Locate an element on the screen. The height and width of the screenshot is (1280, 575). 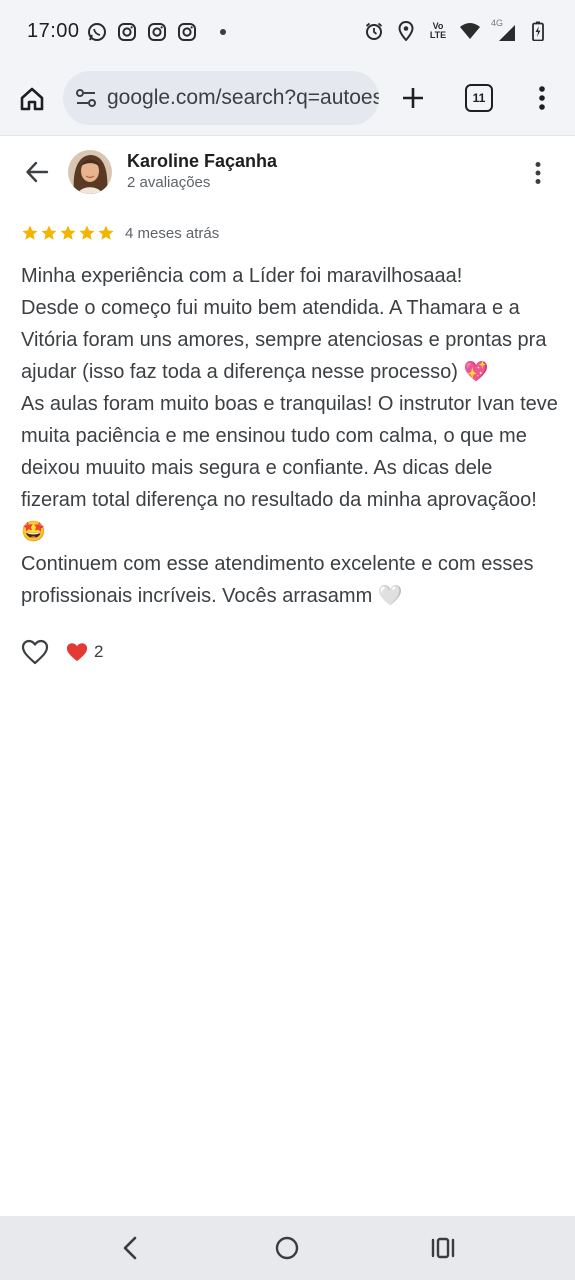
nav-home-button is located at coordinates (287, 1248).